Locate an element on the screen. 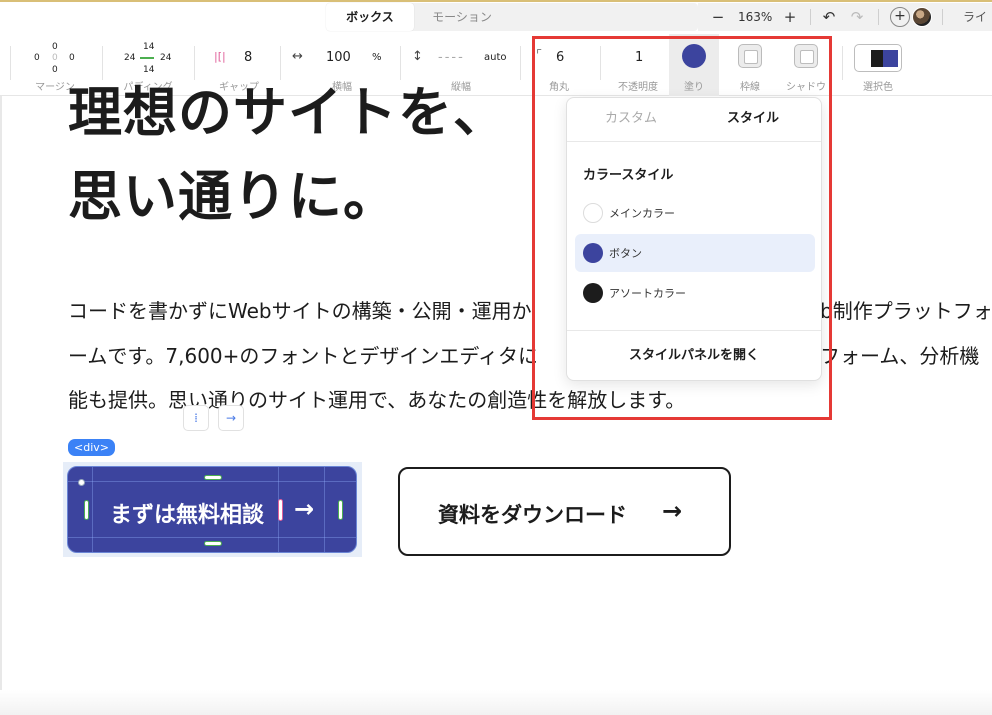 The image size is (992, 715). body-text-fragment-1: b制作プラットフォ is located at coordinates (906, 309).